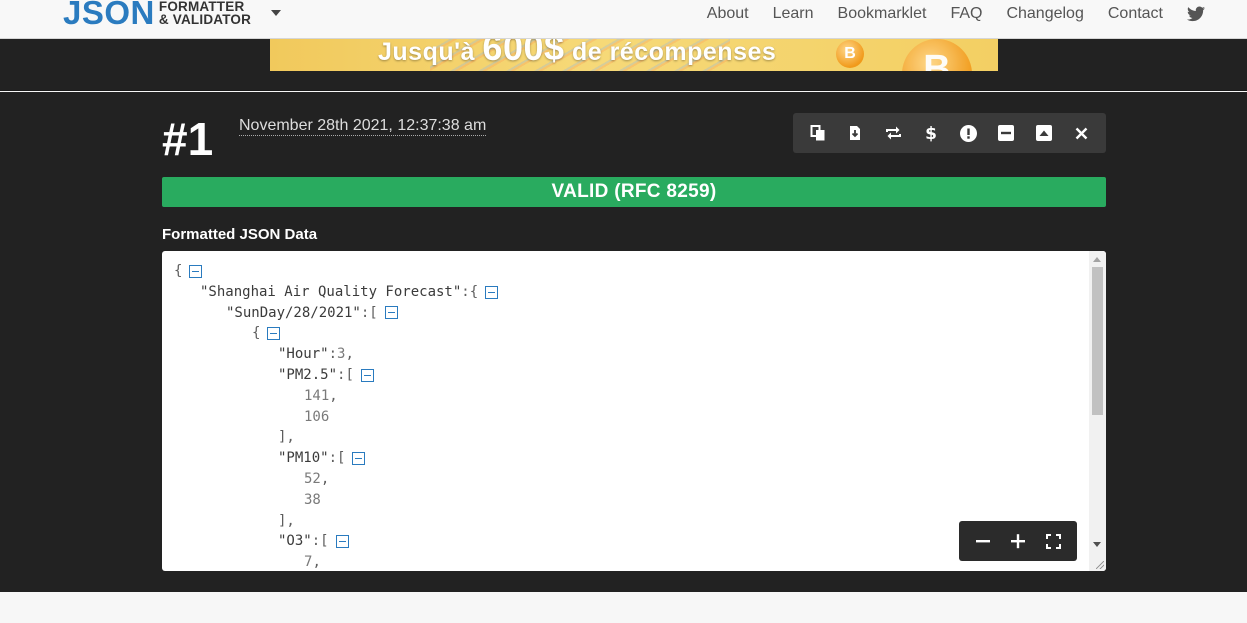 The width and height of the screenshot is (1247, 623). I want to click on code-line: "Shanghai Air Quality Forecast":{, so click(336, 292).